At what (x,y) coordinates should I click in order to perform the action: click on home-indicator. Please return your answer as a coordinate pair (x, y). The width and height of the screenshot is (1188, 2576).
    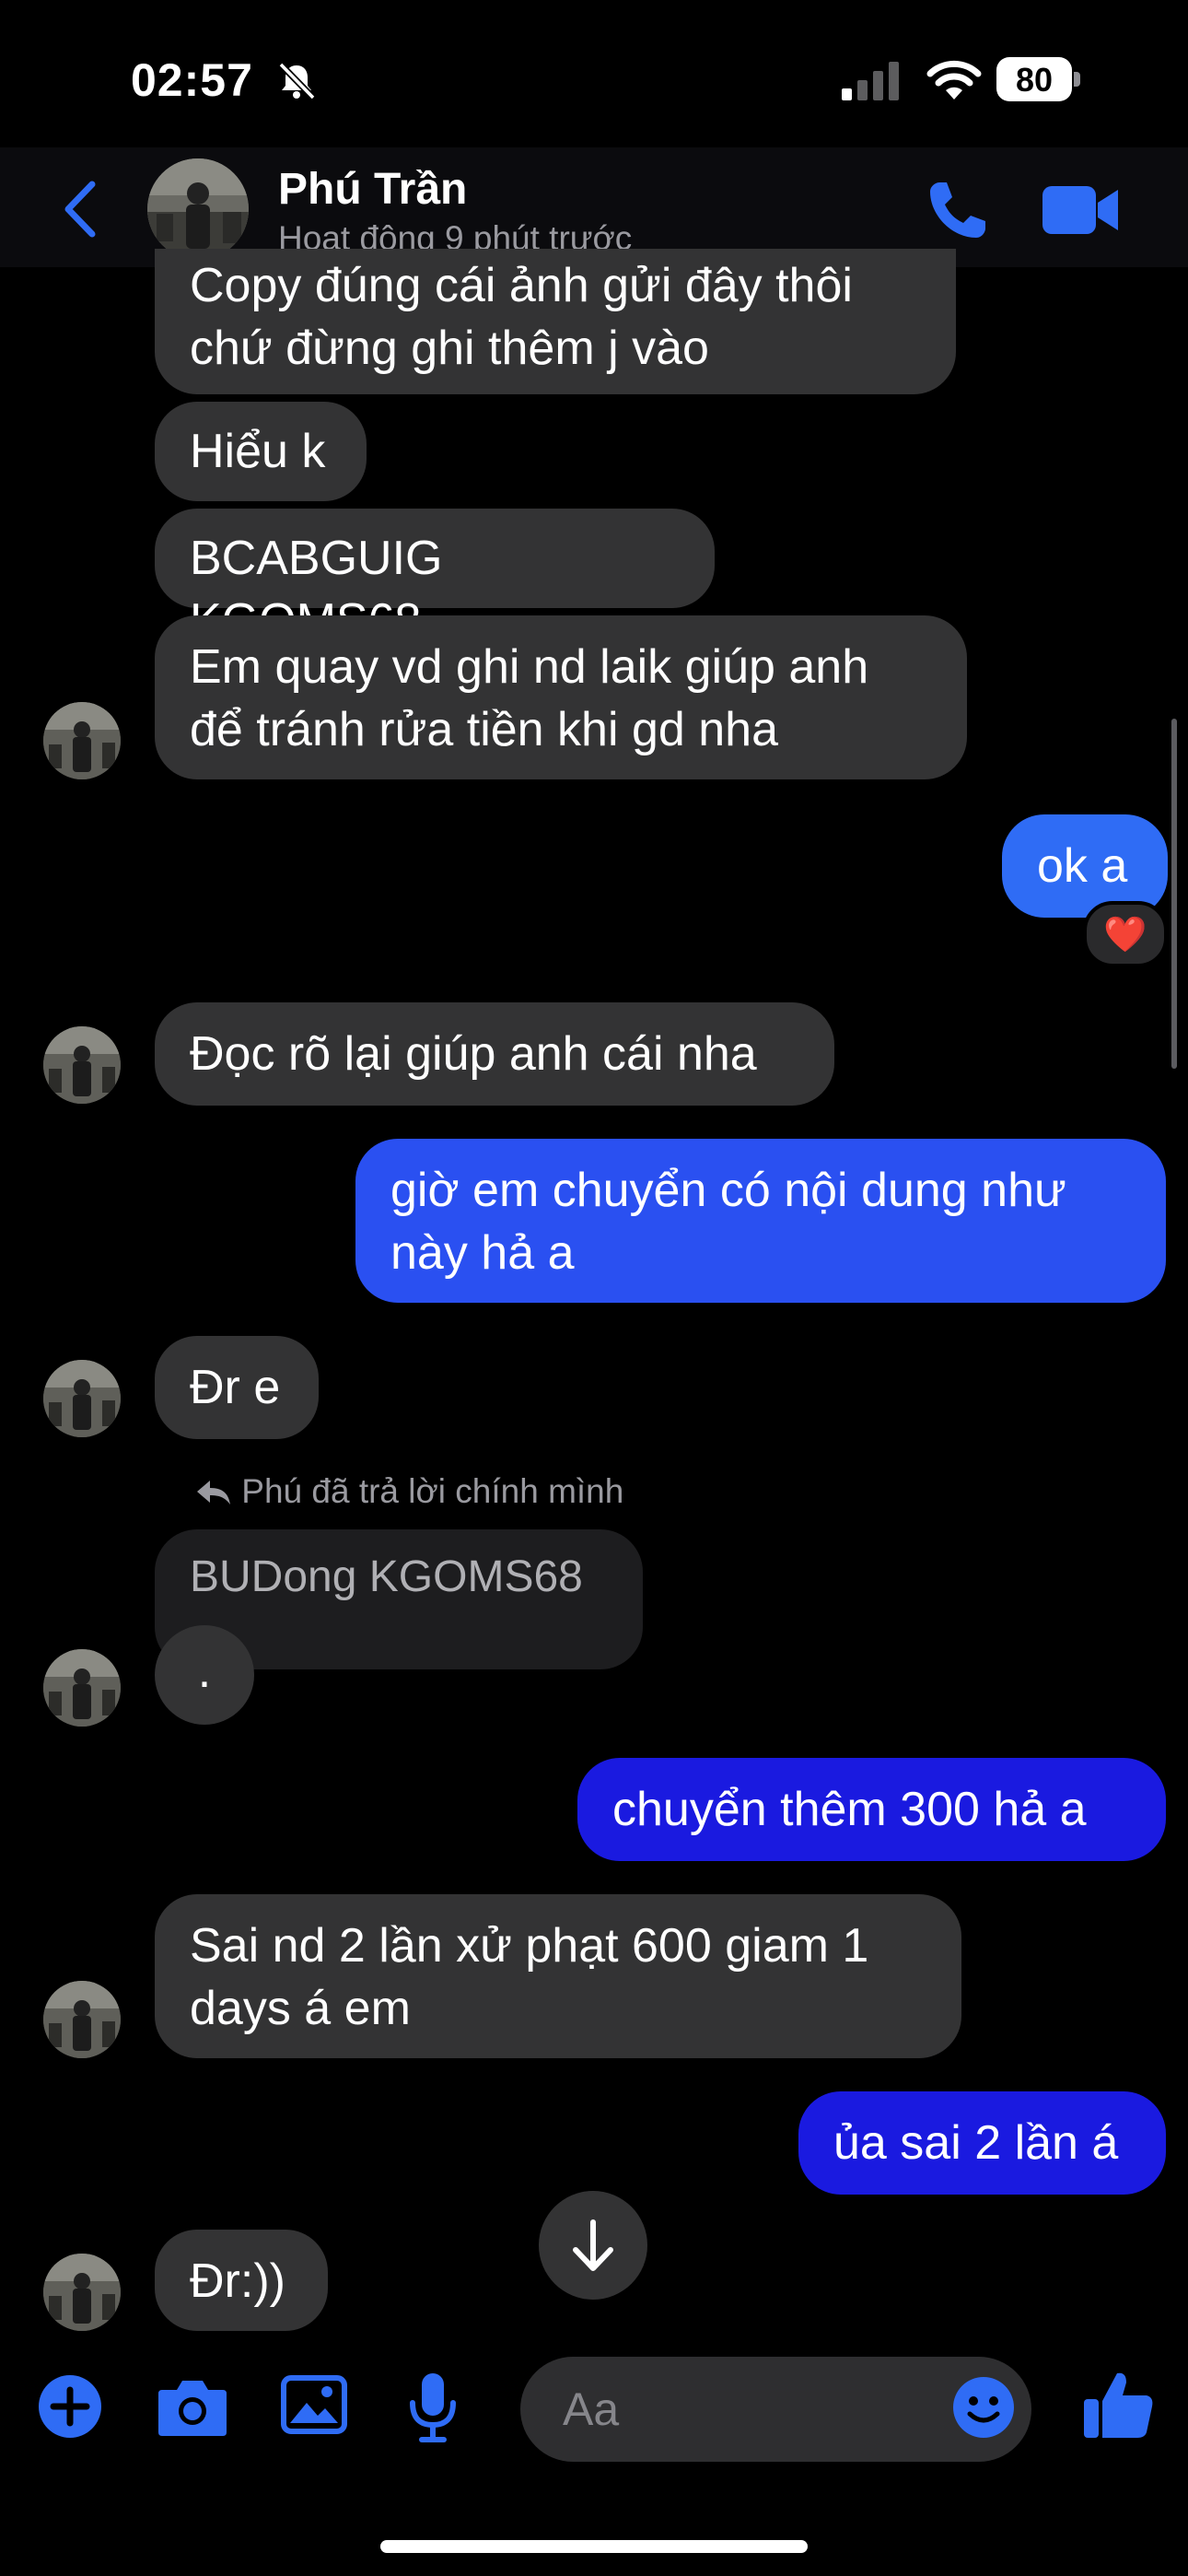
    Looking at the image, I should click on (594, 2546).